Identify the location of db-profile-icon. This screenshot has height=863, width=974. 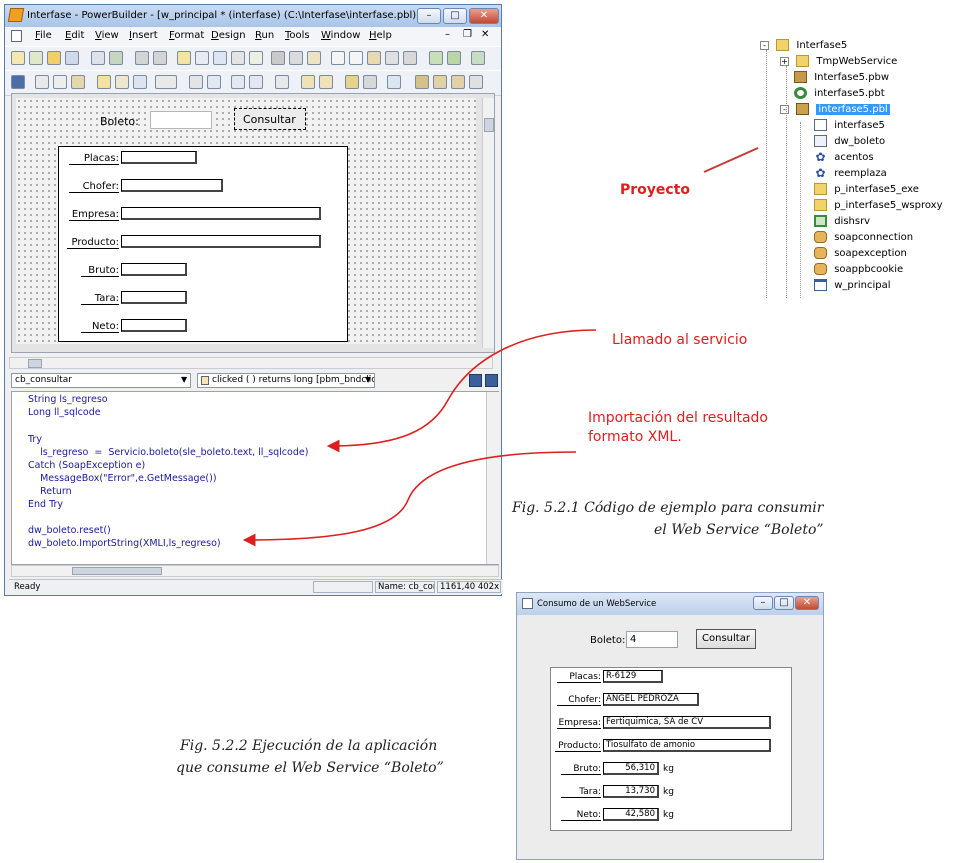
(296, 58).